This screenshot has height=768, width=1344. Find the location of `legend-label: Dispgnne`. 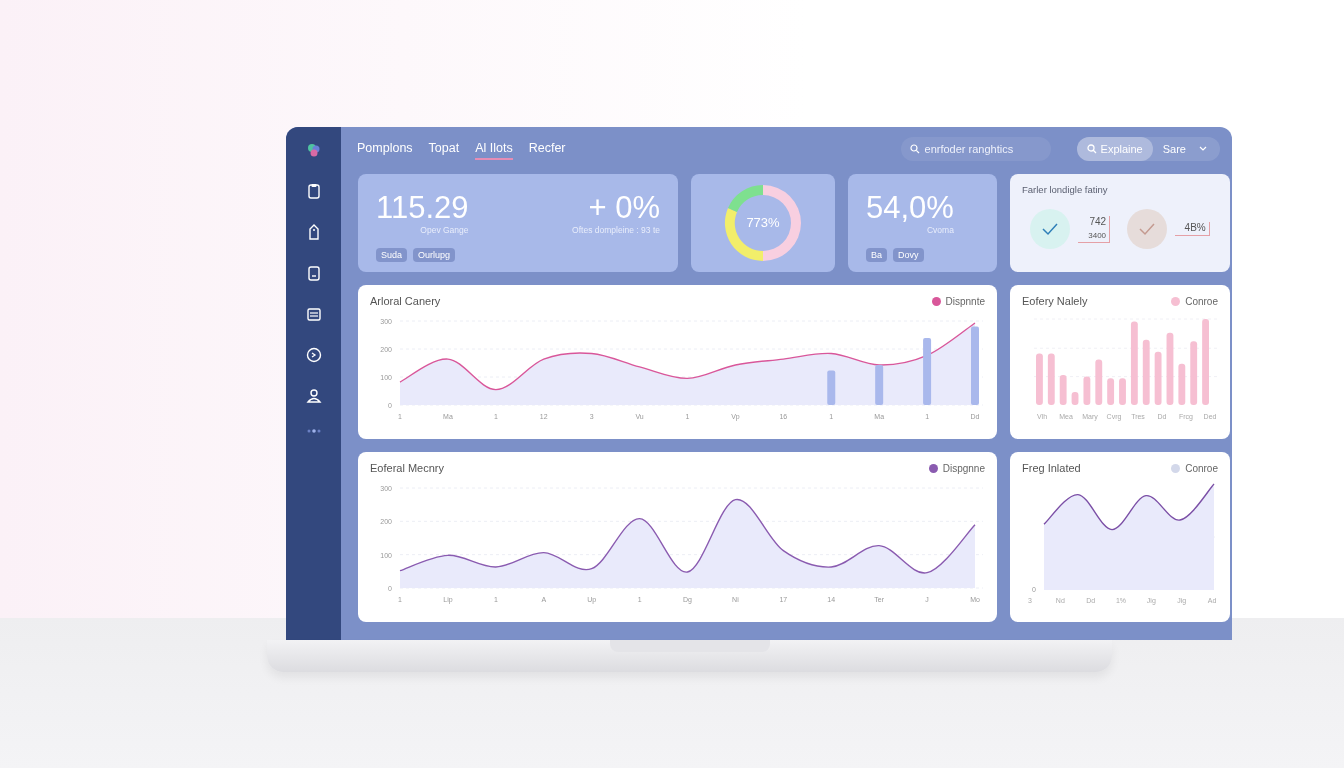

legend-label: Dispgnne is located at coordinates (963, 468).